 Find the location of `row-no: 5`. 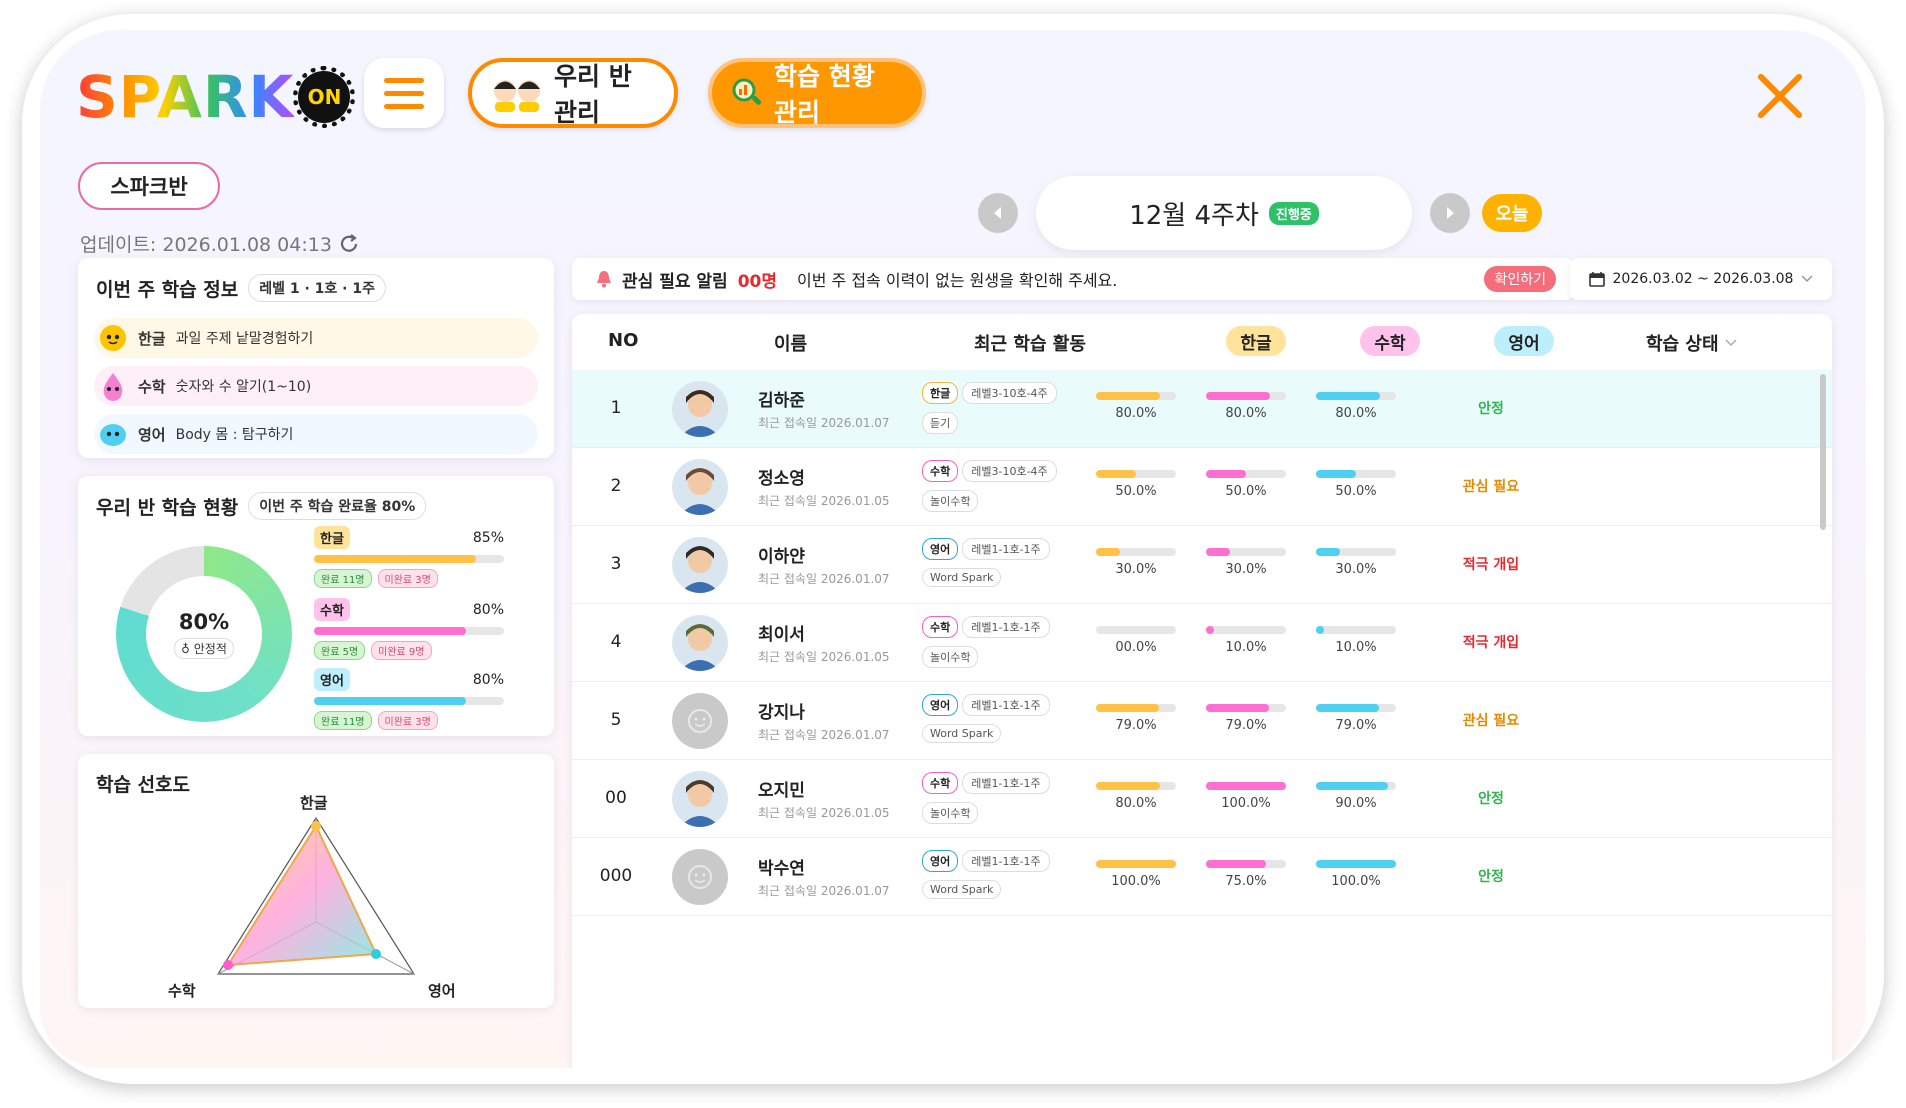

row-no: 5 is located at coordinates (616, 720).